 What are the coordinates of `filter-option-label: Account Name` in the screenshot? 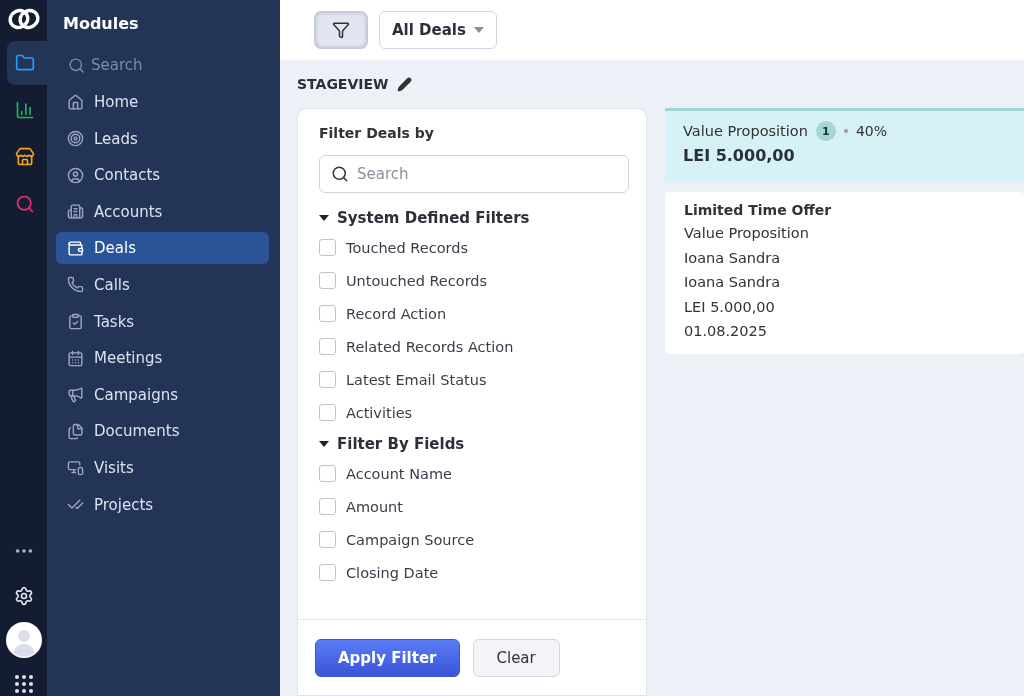 It's located at (399, 473).